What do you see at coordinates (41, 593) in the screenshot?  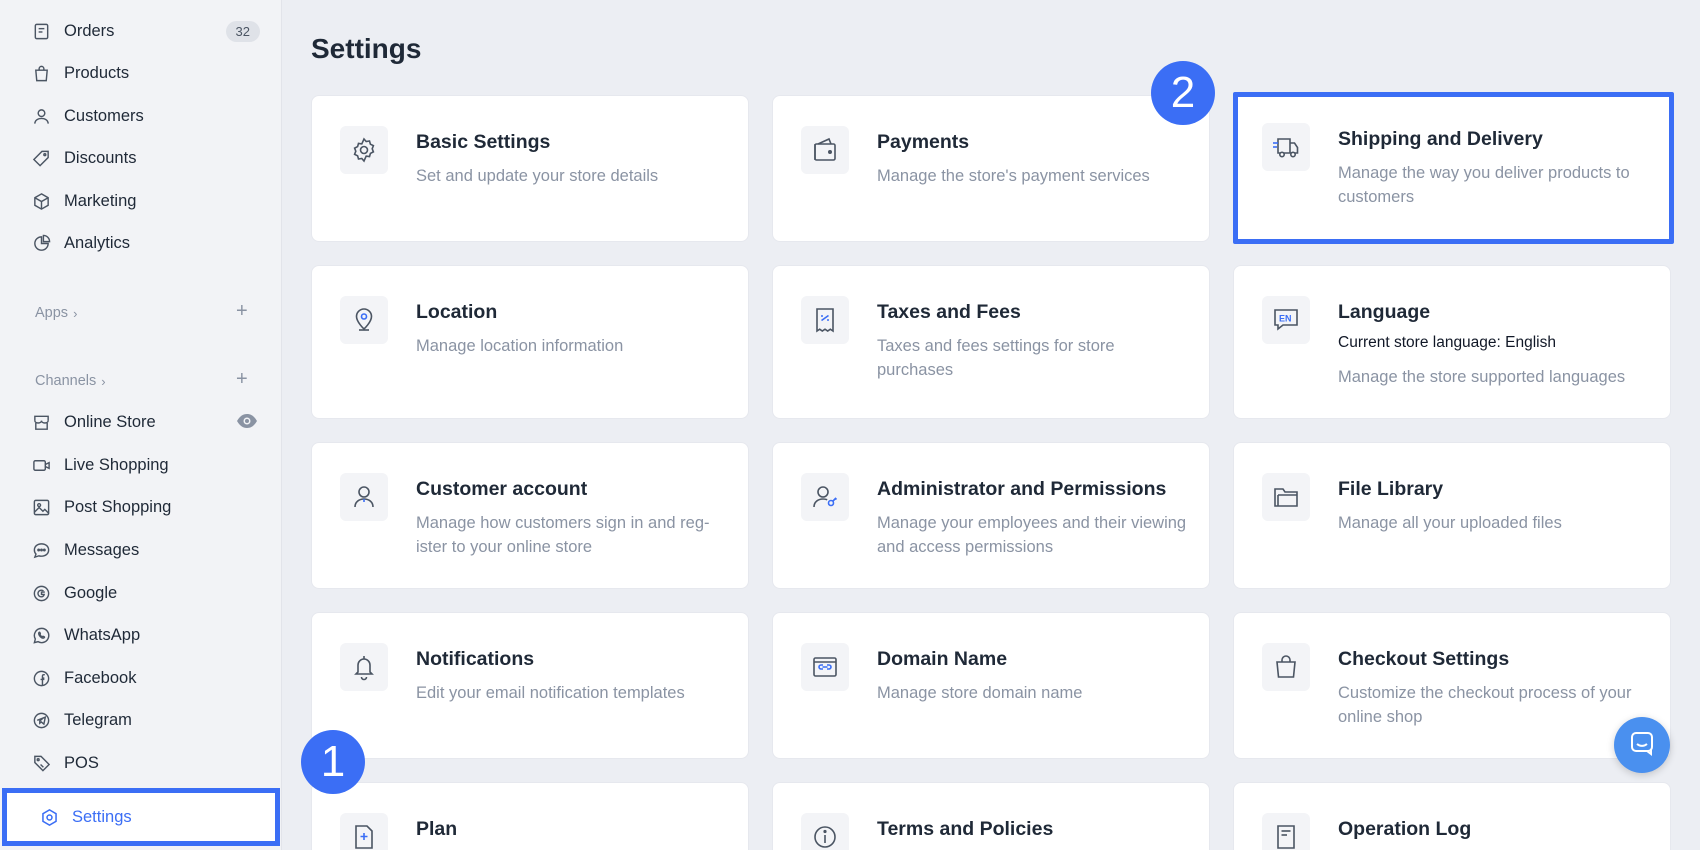 I see `google-icon` at bounding box center [41, 593].